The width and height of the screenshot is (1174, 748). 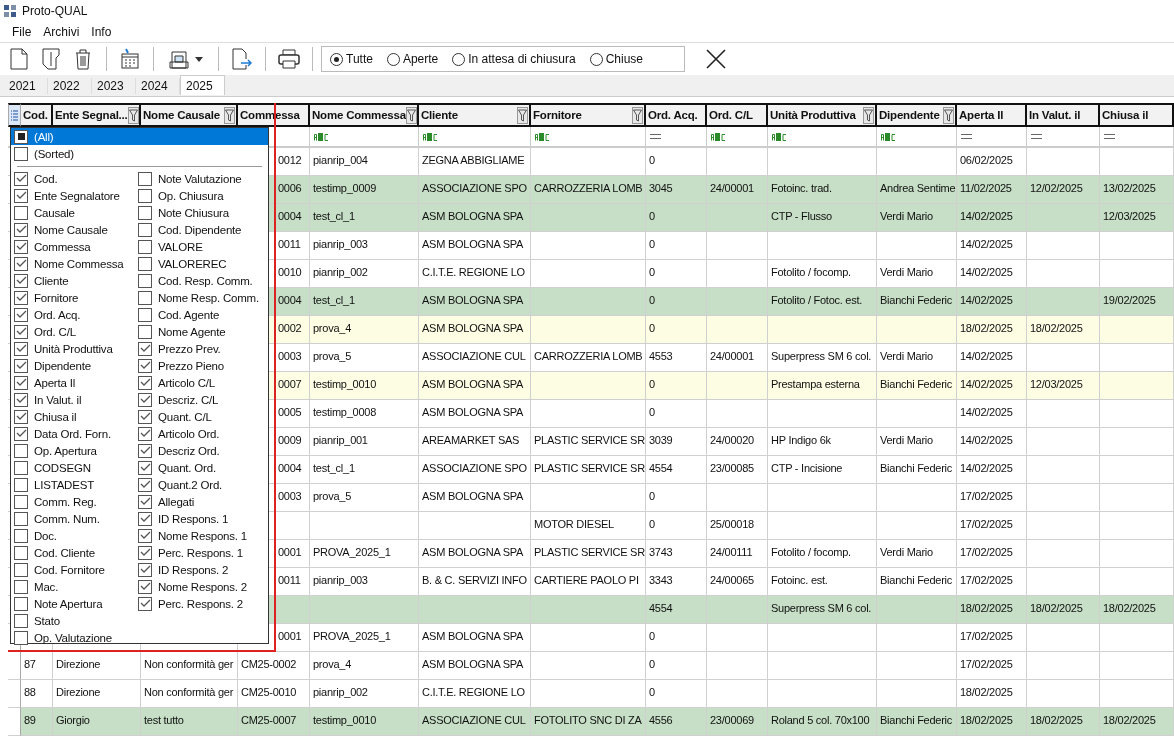 I want to click on column-header: Cliente, so click(x=439, y=115).